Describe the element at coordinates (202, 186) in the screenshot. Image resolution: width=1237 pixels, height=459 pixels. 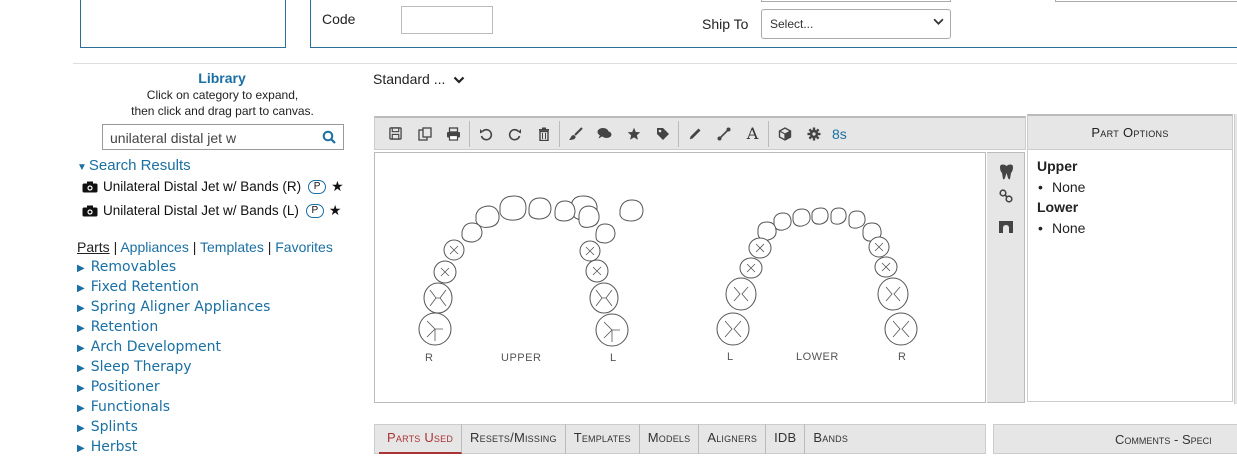
I see `search-result-name: Unilateral Distal Jet w/ Bands (R)` at that location.